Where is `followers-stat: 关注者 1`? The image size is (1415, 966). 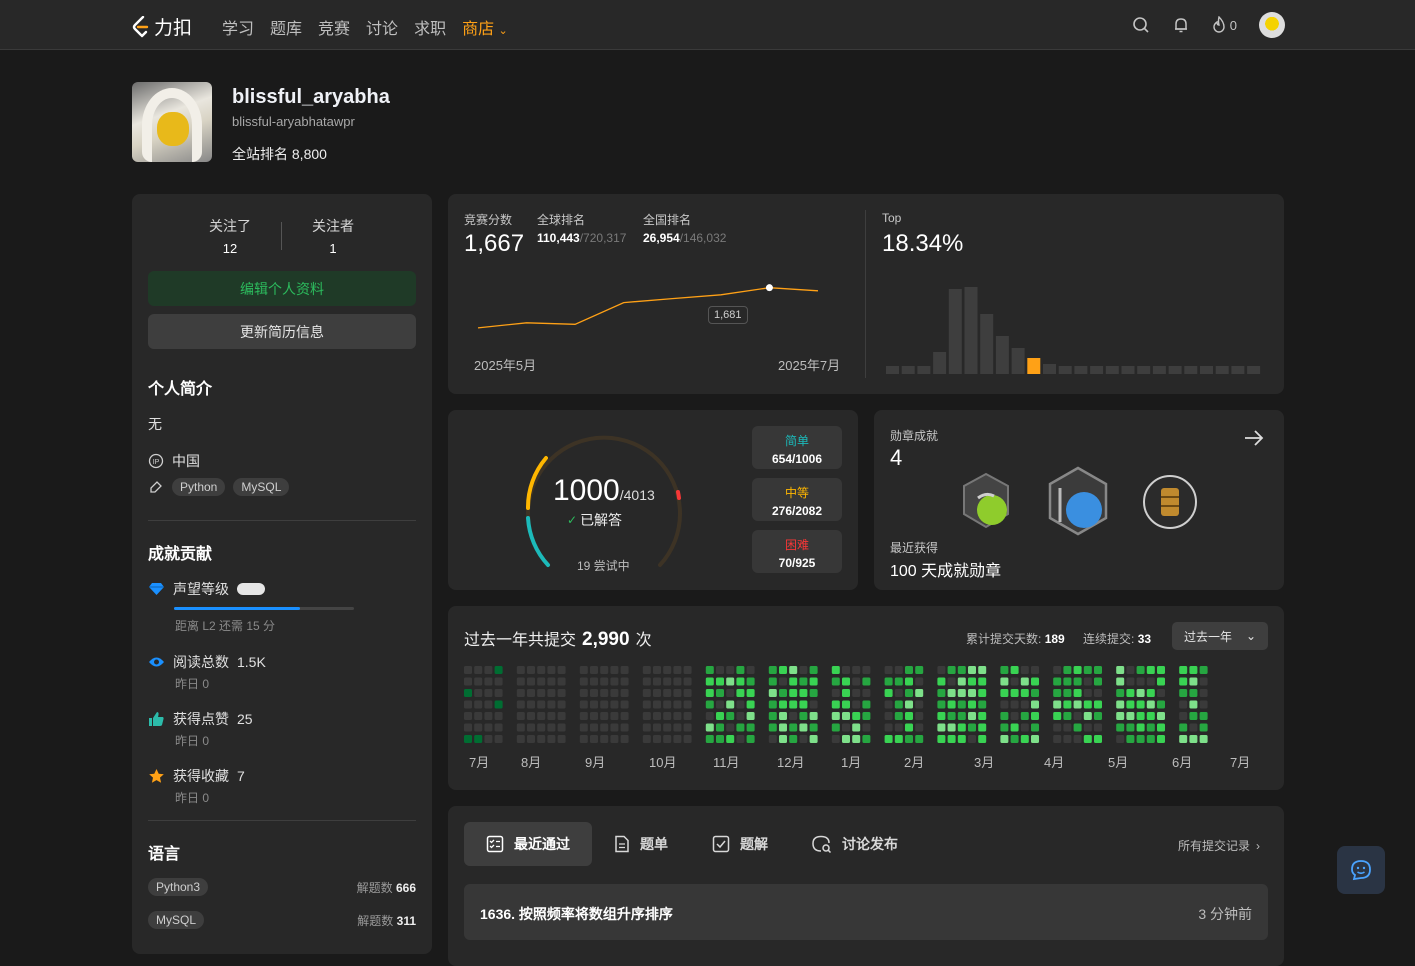
followers-stat: 关注者 1 is located at coordinates (333, 236).